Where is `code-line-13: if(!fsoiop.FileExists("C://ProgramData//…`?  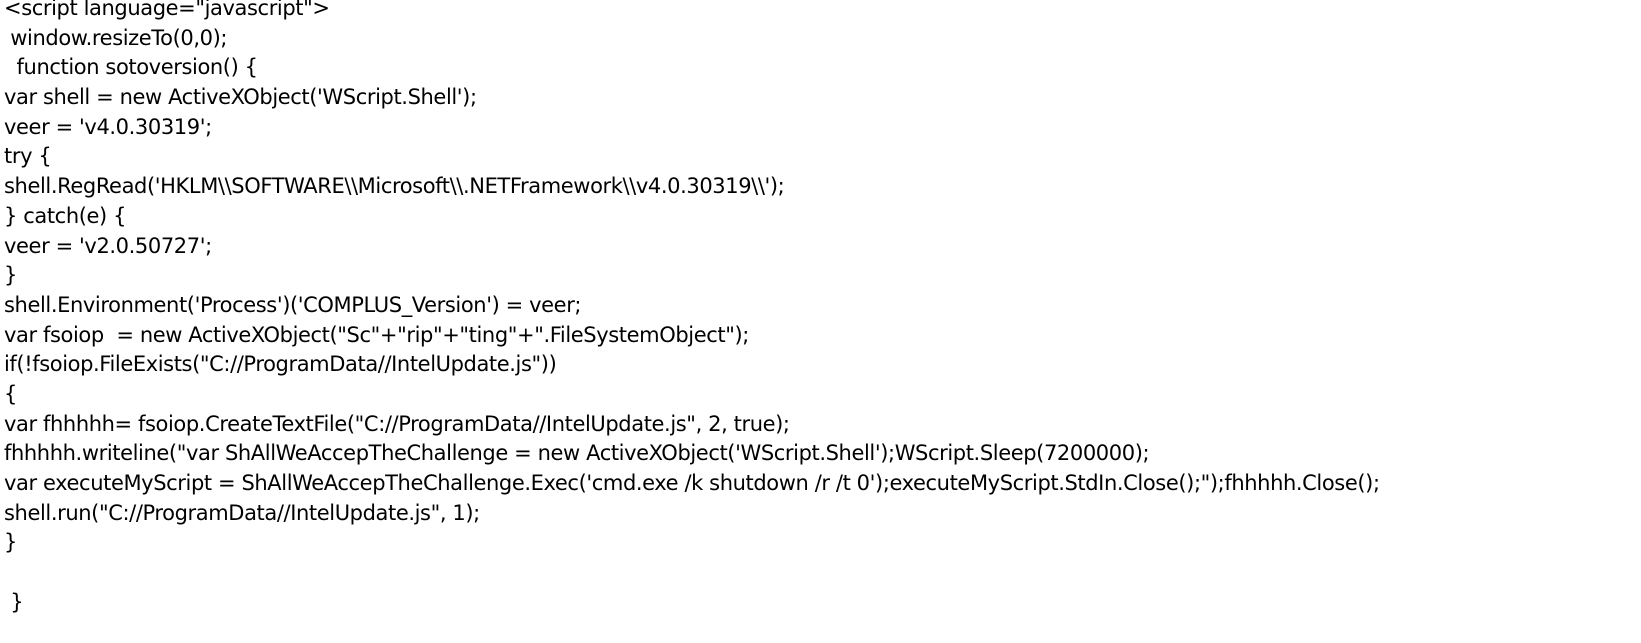
code-line-13: if(!fsoiop.FileExists("C://ProgramData//… is located at coordinates (280, 364).